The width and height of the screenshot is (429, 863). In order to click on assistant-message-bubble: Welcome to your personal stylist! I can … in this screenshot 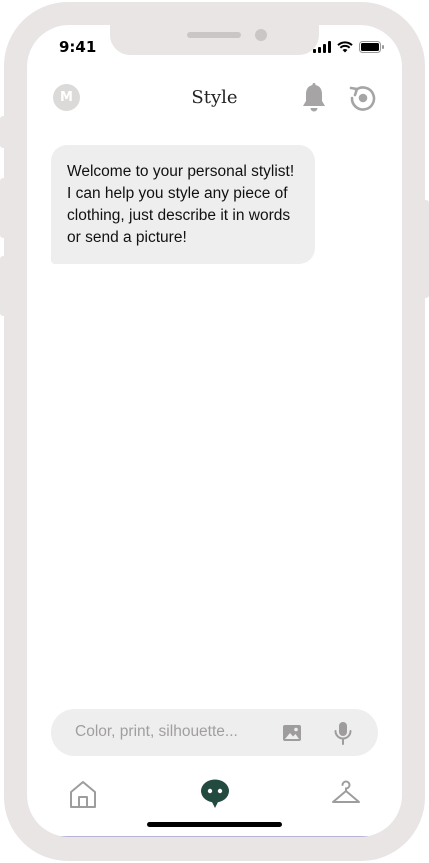, I will do `click(183, 204)`.